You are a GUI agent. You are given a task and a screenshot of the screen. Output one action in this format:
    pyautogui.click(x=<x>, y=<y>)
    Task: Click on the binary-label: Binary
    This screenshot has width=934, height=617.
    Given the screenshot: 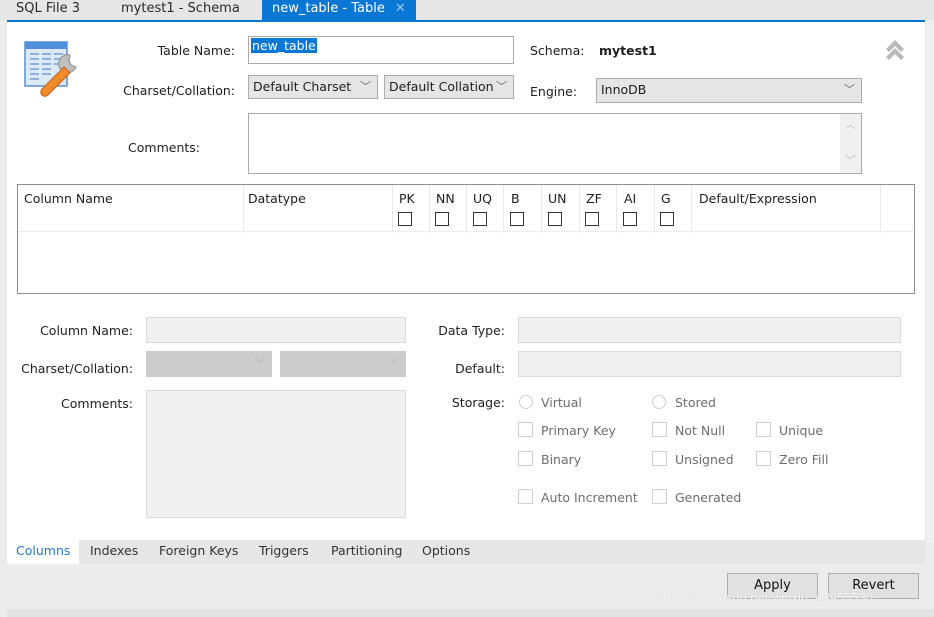 What is the action you would take?
    pyautogui.click(x=561, y=459)
    